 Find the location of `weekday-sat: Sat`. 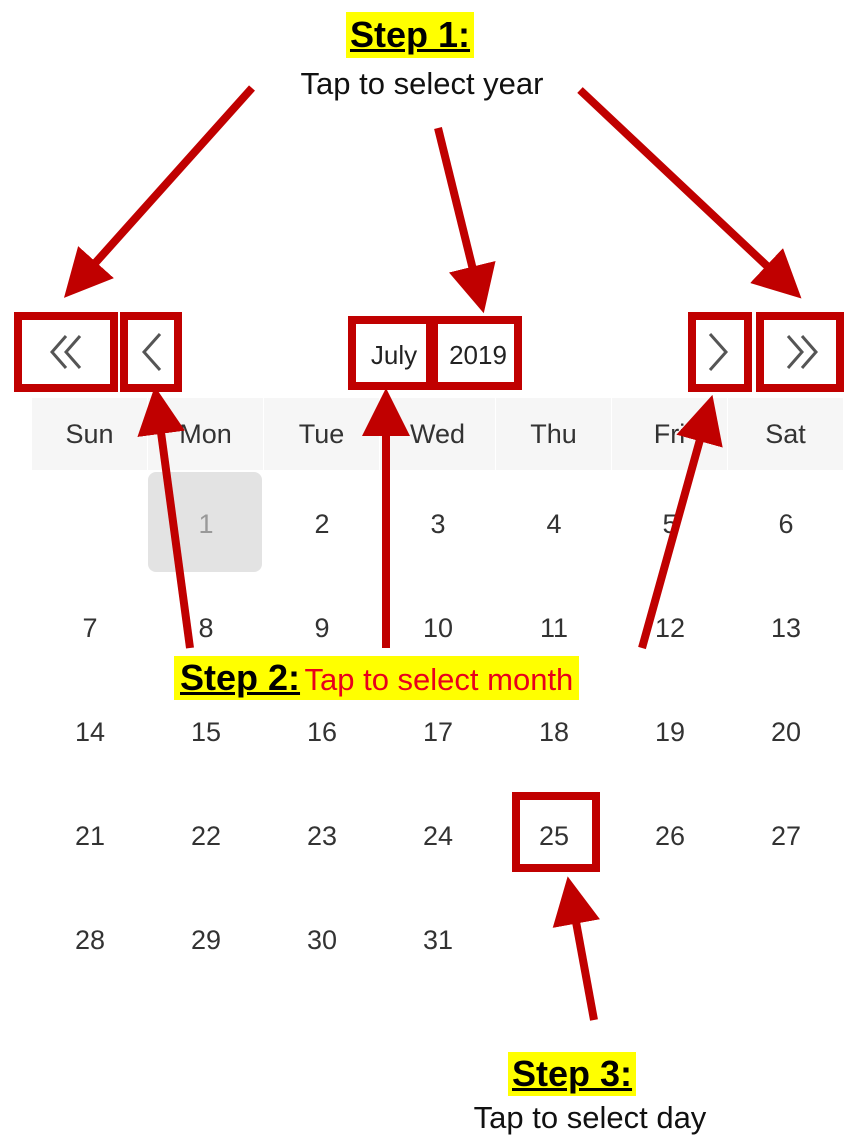

weekday-sat: Sat is located at coordinates (786, 434).